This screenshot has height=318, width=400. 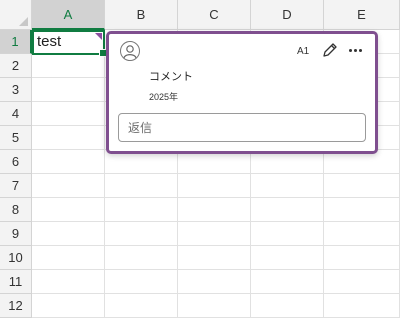 I want to click on cell-c8, so click(x=214, y=210).